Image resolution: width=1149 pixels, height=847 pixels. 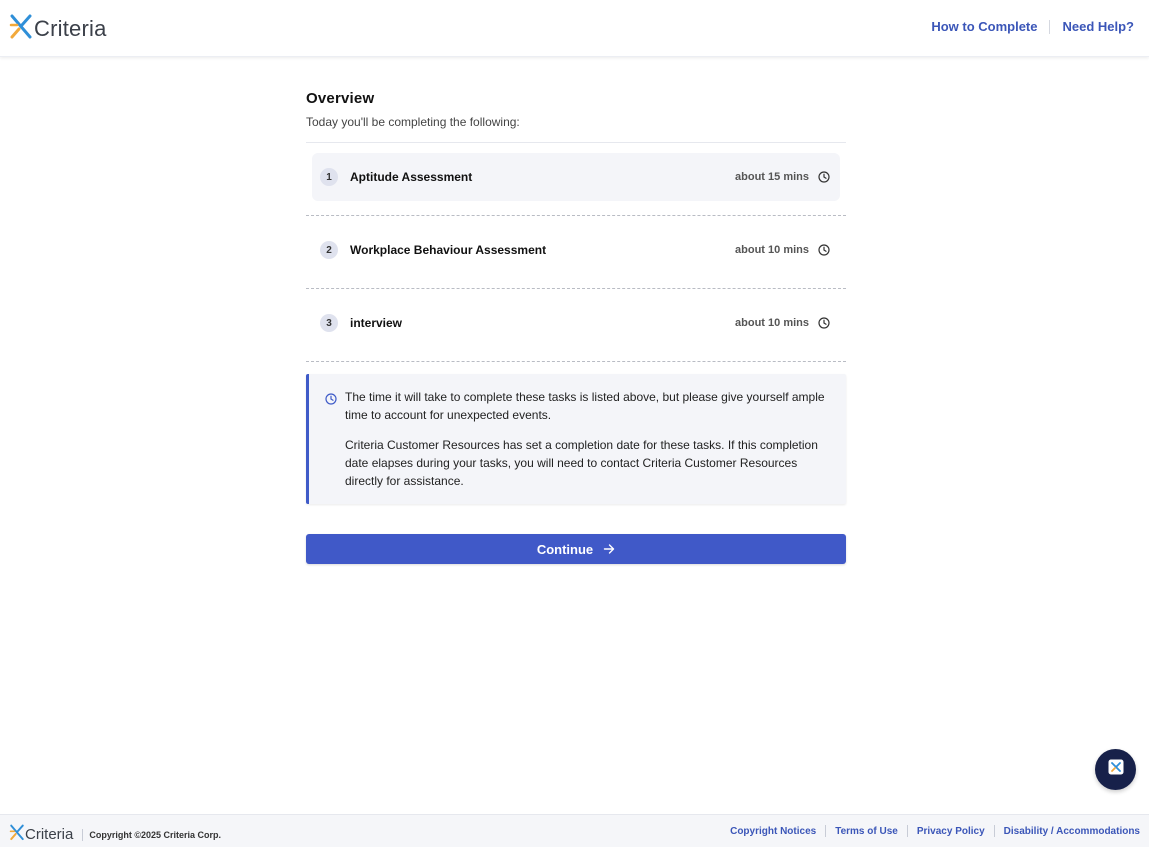 I want to click on continue-button: Continue, so click(x=576, y=549).